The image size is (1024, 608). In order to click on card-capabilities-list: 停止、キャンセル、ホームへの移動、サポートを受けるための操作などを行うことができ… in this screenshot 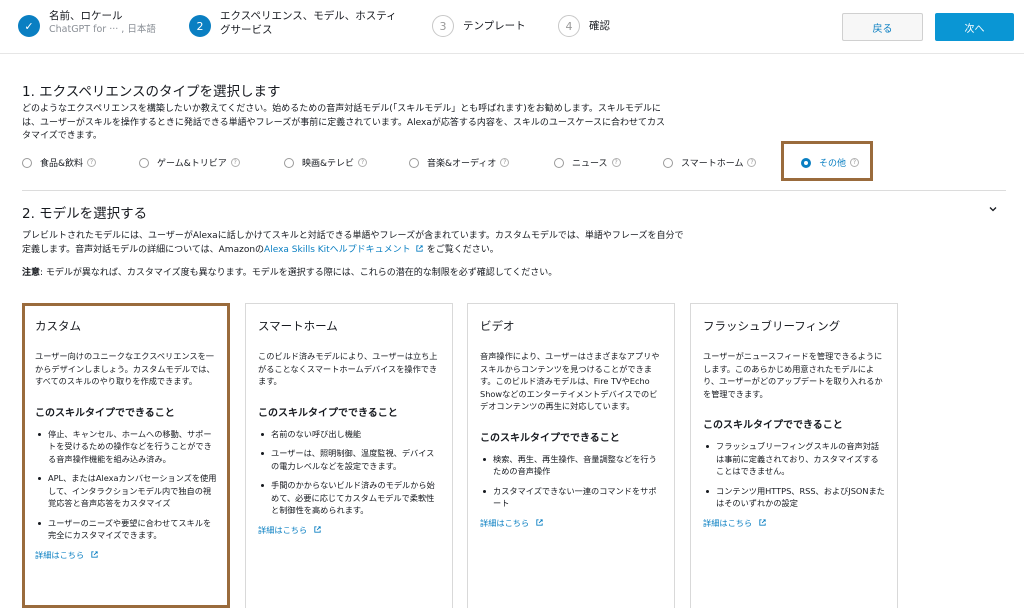, I will do `click(126, 485)`.